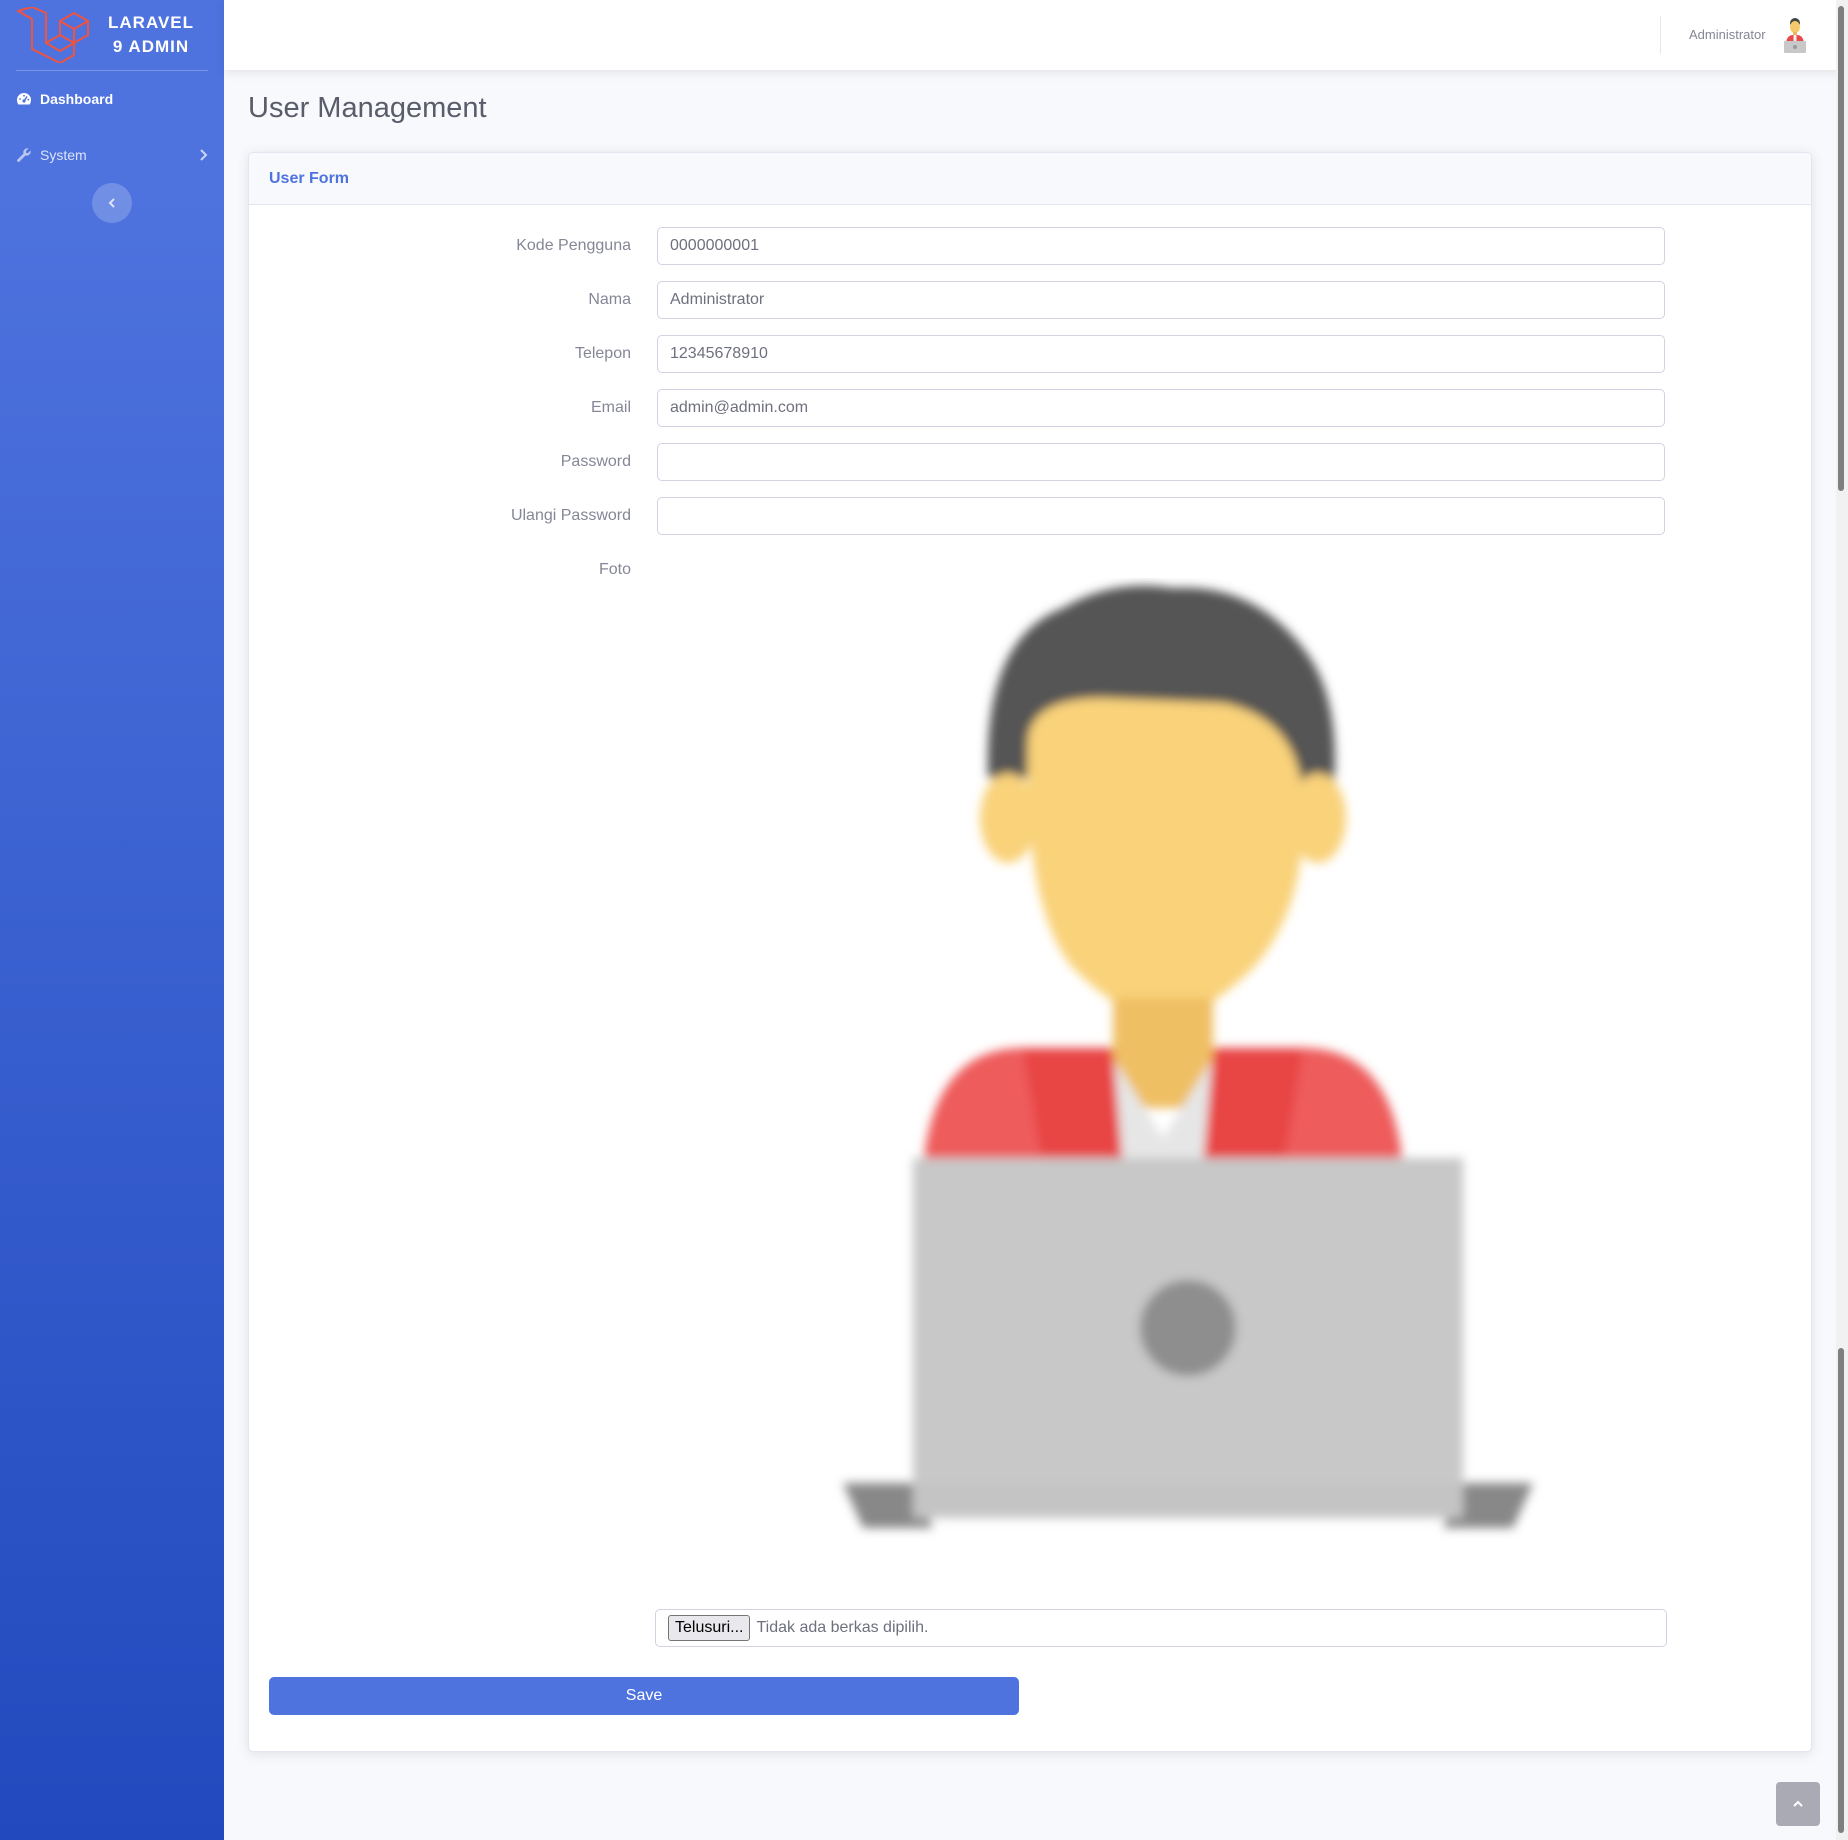 This screenshot has width=1848, height=1840. Describe the element at coordinates (24, 99) in the screenshot. I see `tachometer-icon` at that location.